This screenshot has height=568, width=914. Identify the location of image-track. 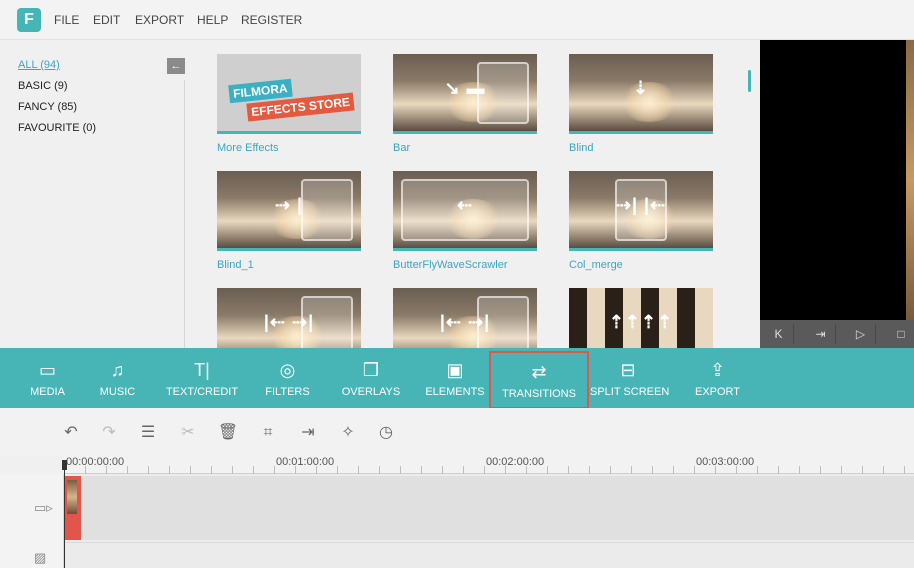
(489, 555).